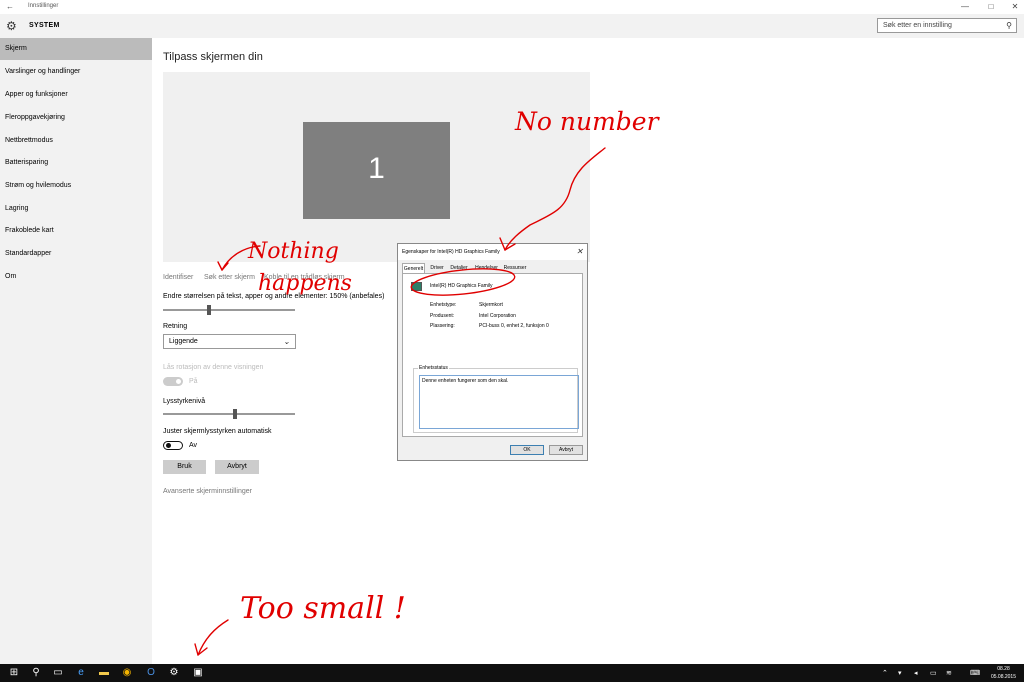  I want to click on sidebar-item-label: Om, so click(11, 276).